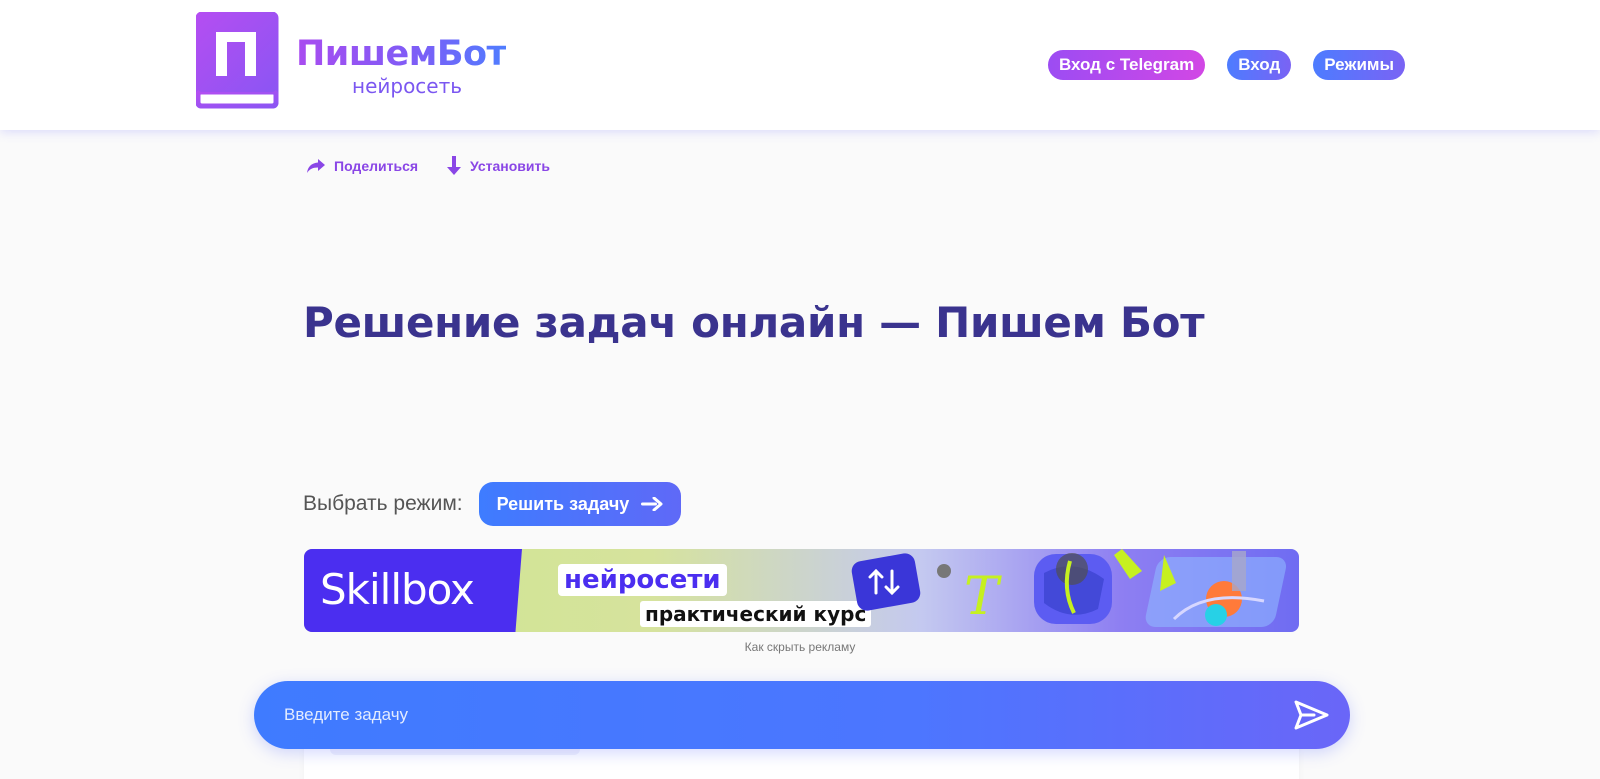 The height and width of the screenshot is (779, 1600). What do you see at coordinates (642, 580) in the screenshot?
I see `ad-headline: нейросети` at bounding box center [642, 580].